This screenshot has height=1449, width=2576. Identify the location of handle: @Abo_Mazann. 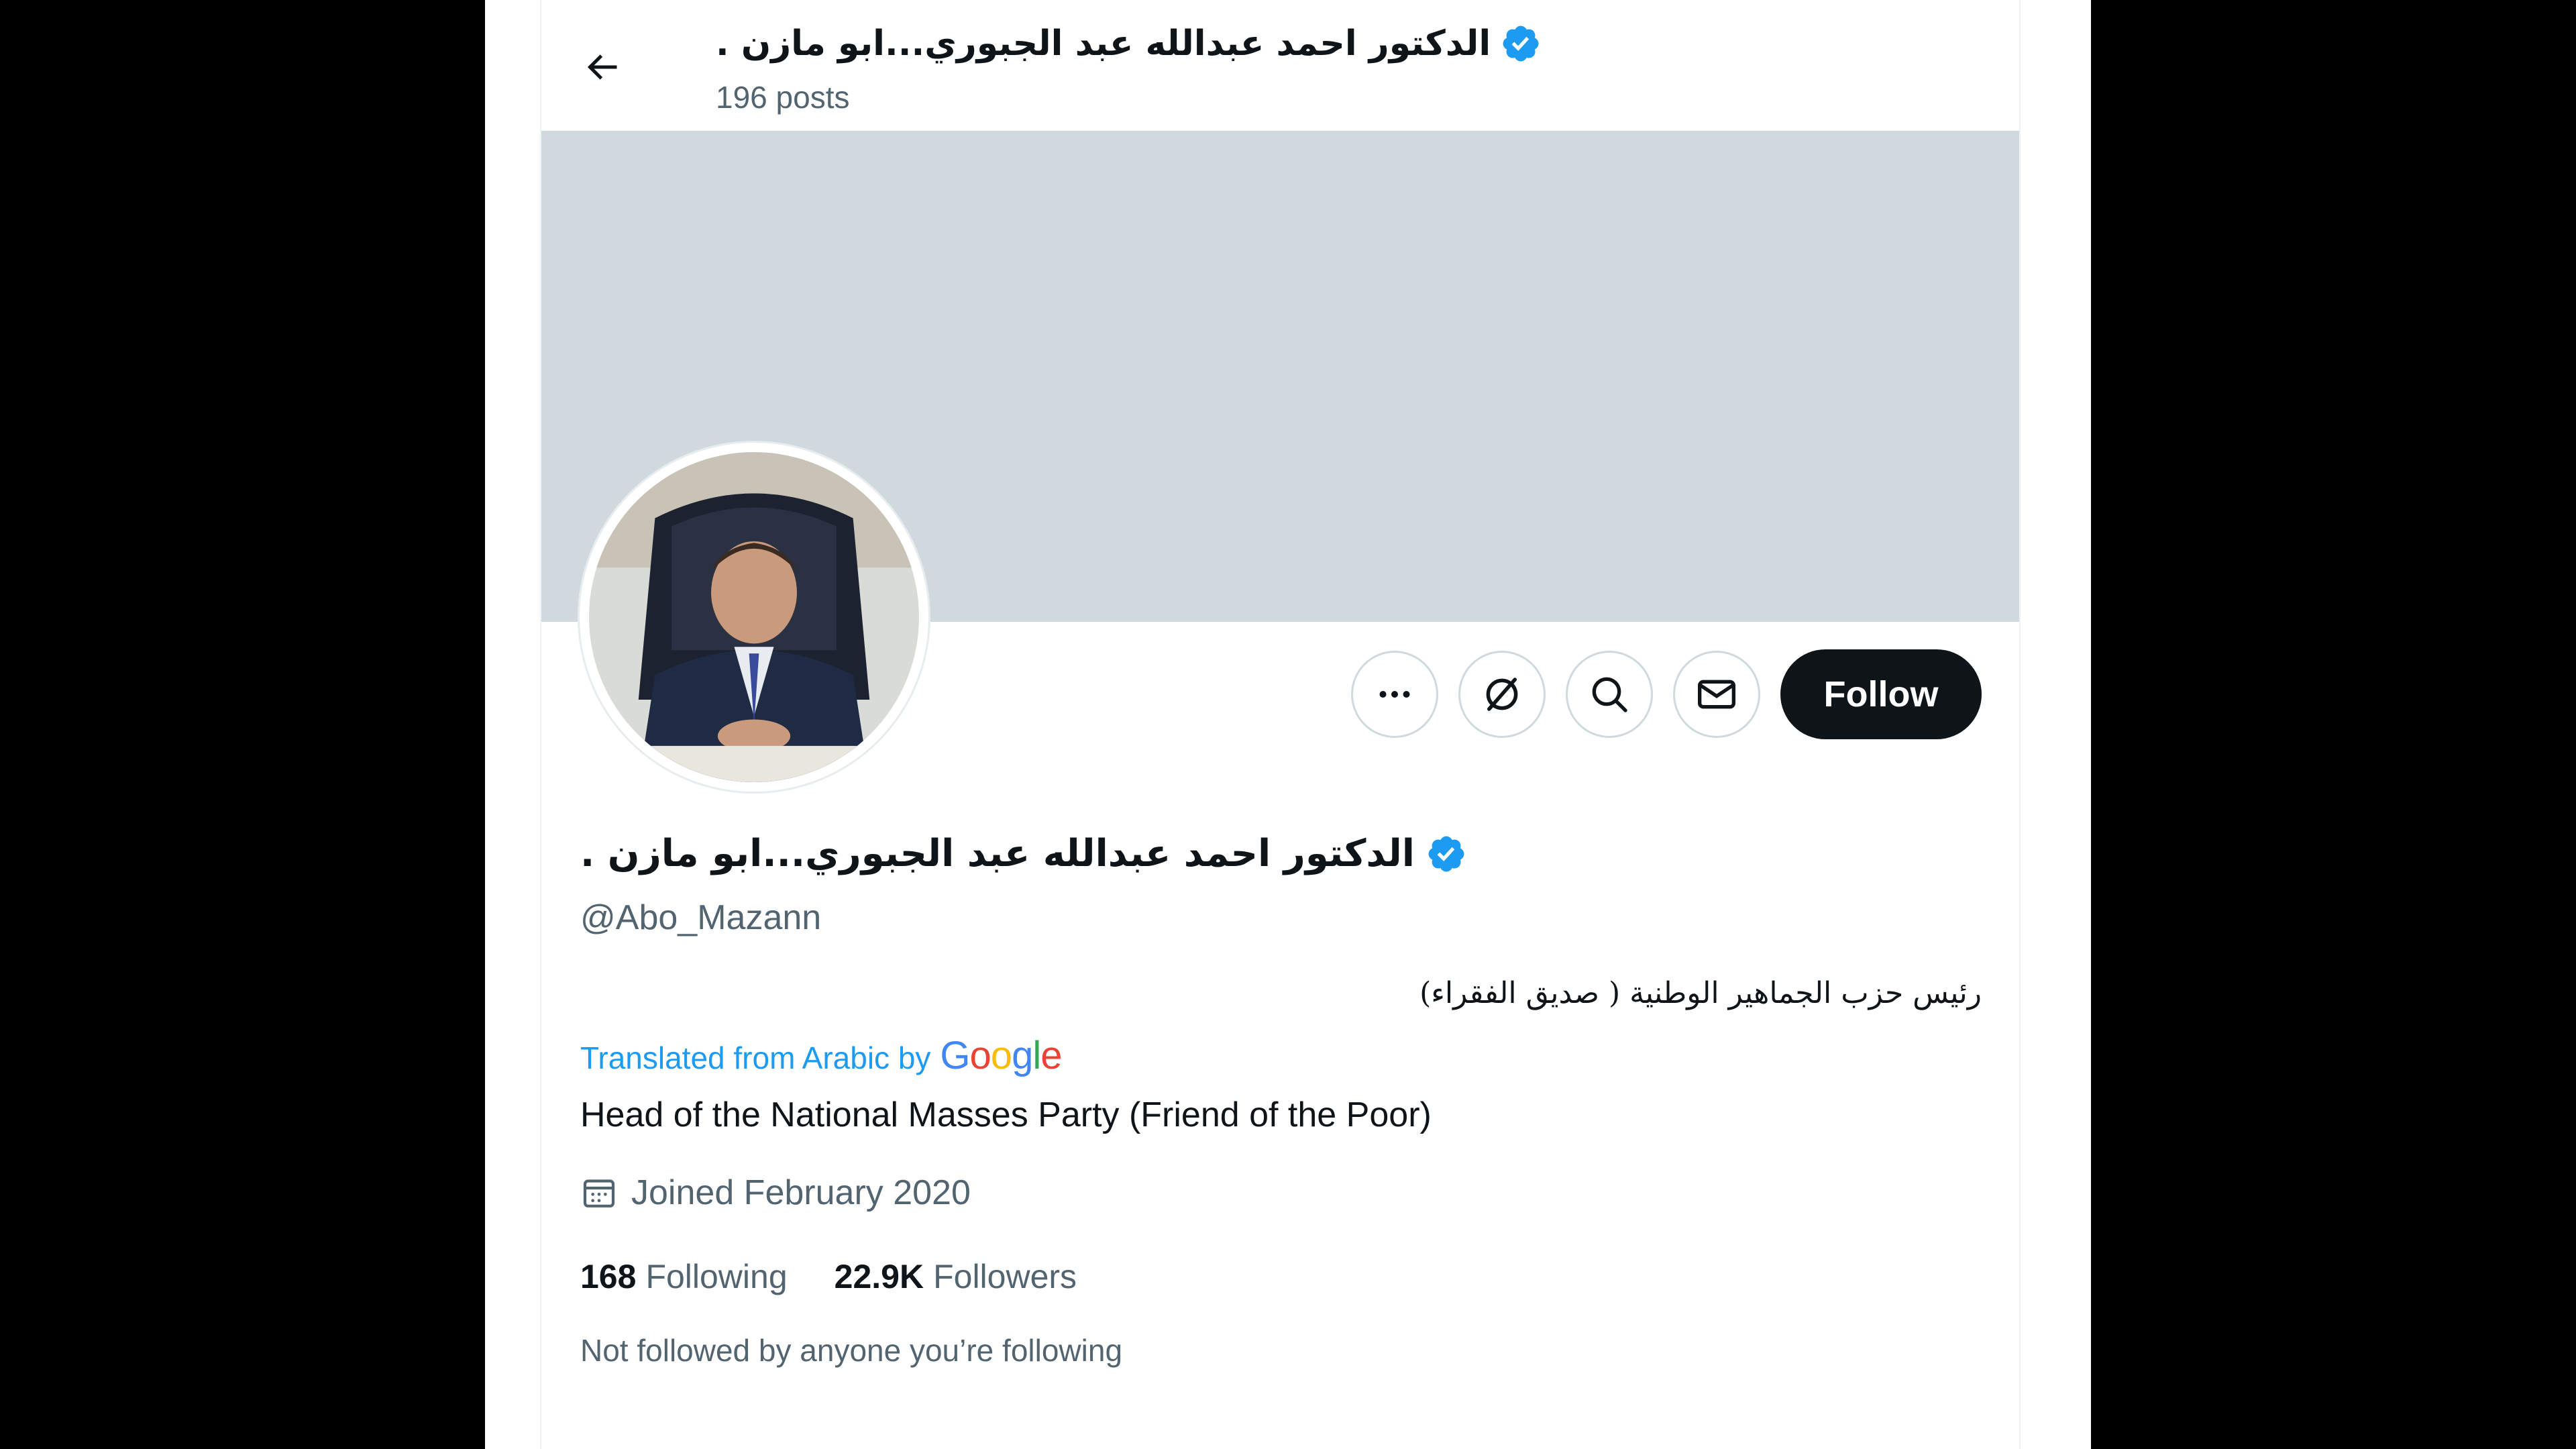
(701, 917).